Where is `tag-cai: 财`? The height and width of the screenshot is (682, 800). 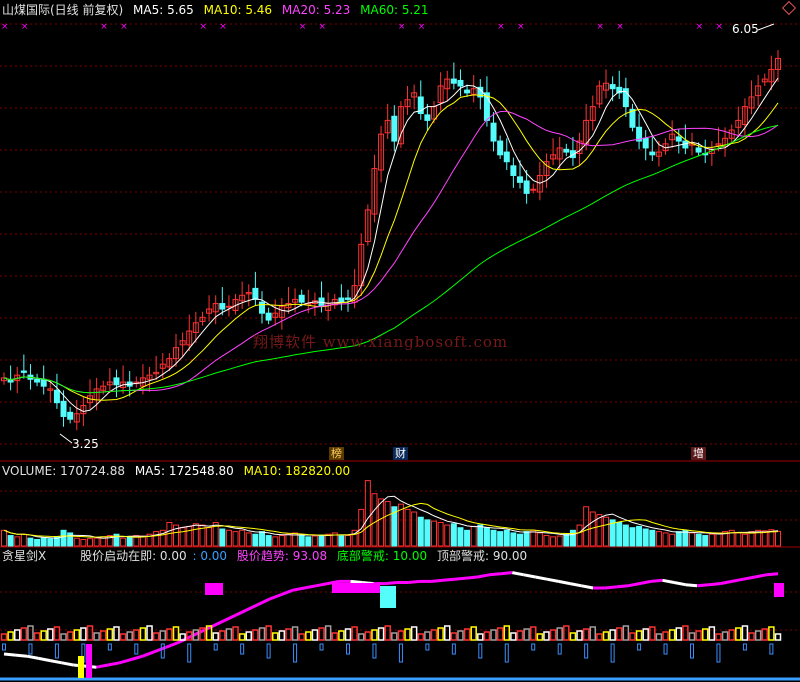
tag-cai: 财 is located at coordinates (400, 453).